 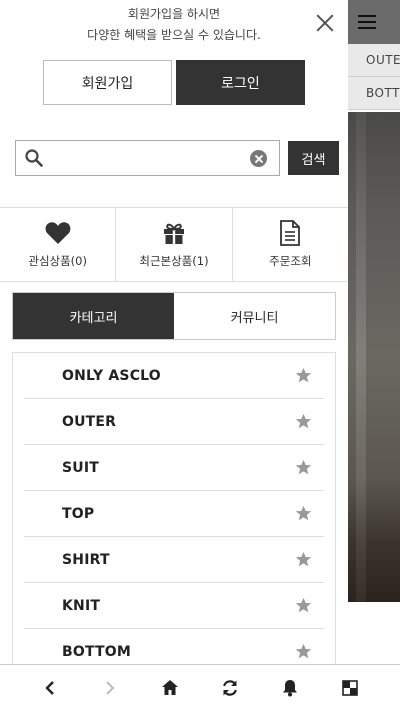 What do you see at coordinates (174, 468) in the screenshot?
I see `category-item-suit: SUIT` at bounding box center [174, 468].